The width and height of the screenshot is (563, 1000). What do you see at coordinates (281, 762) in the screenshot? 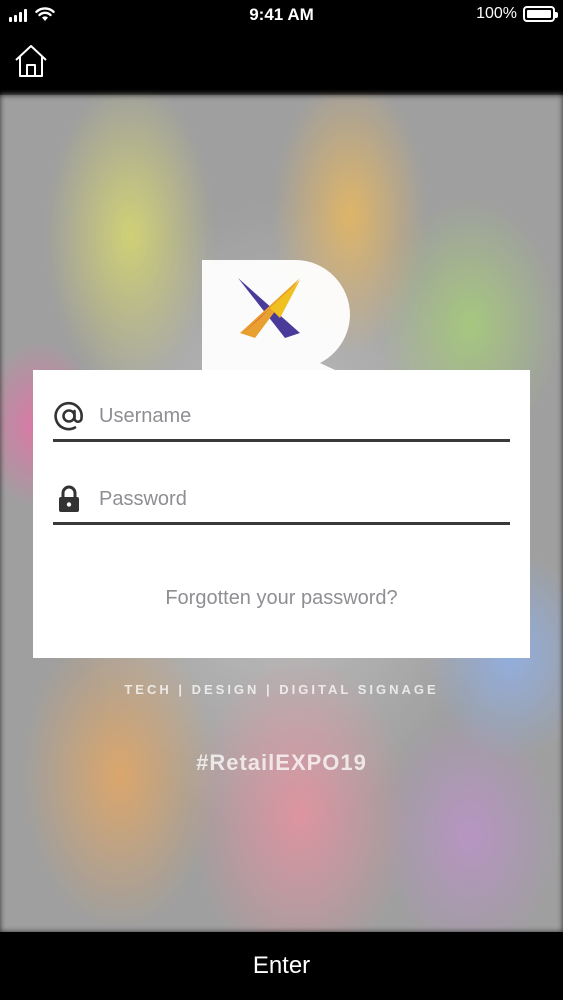
I see `expo-hashtag: #RetailEXPO19` at bounding box center [281, 762].